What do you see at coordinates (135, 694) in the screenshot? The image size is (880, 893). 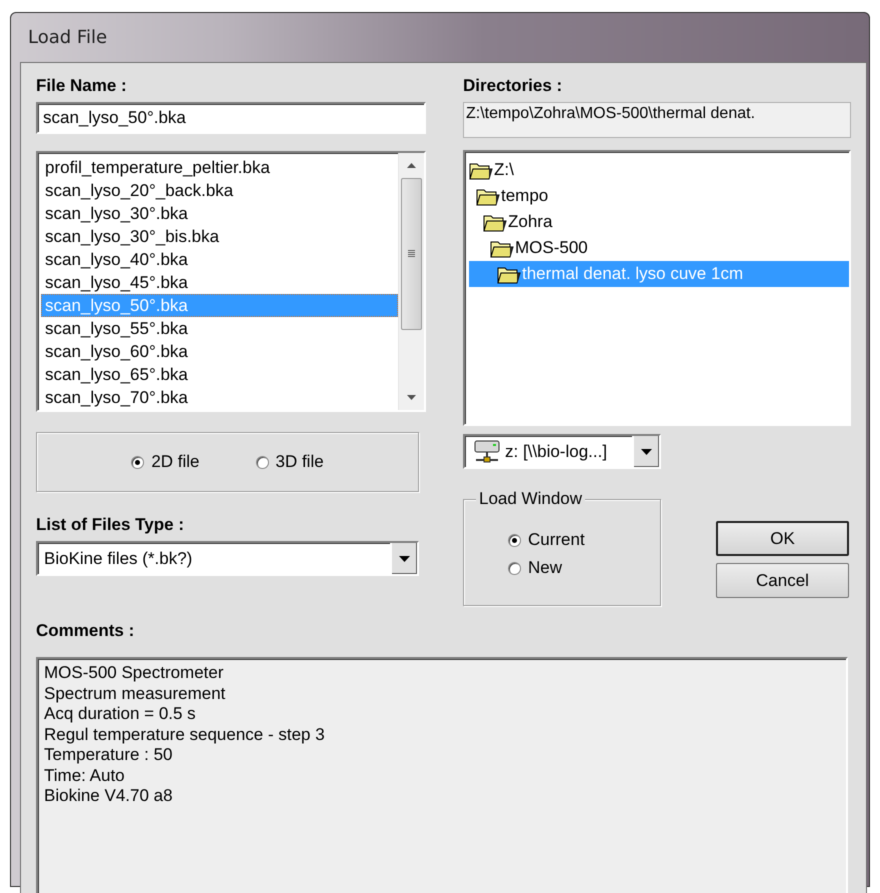 I see `comment-line: Spectrum measurement` at bounding box center [135, 694].